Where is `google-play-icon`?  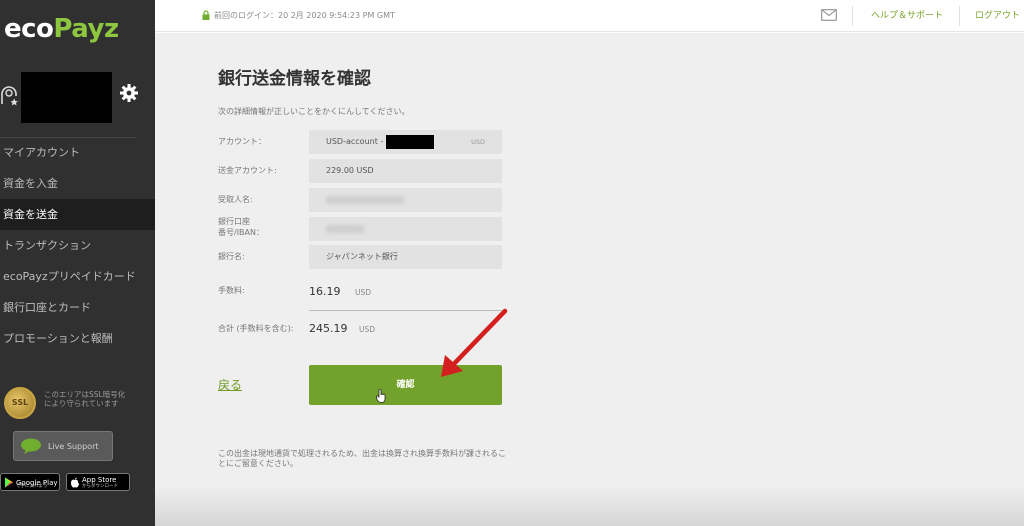
google-play-icon is located at coordinates (9, 482).